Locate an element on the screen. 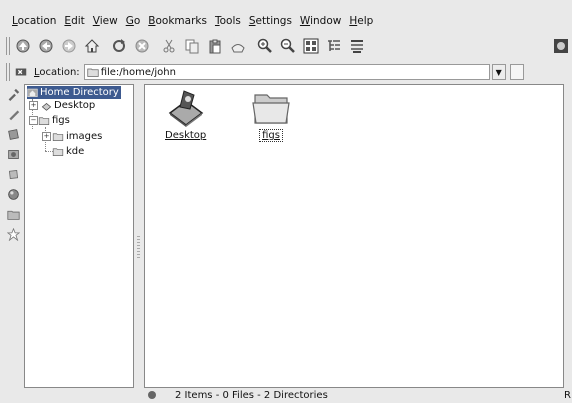 The height and width of the screenshot is (403, 572). go-button is located at coordinates (516, 72).